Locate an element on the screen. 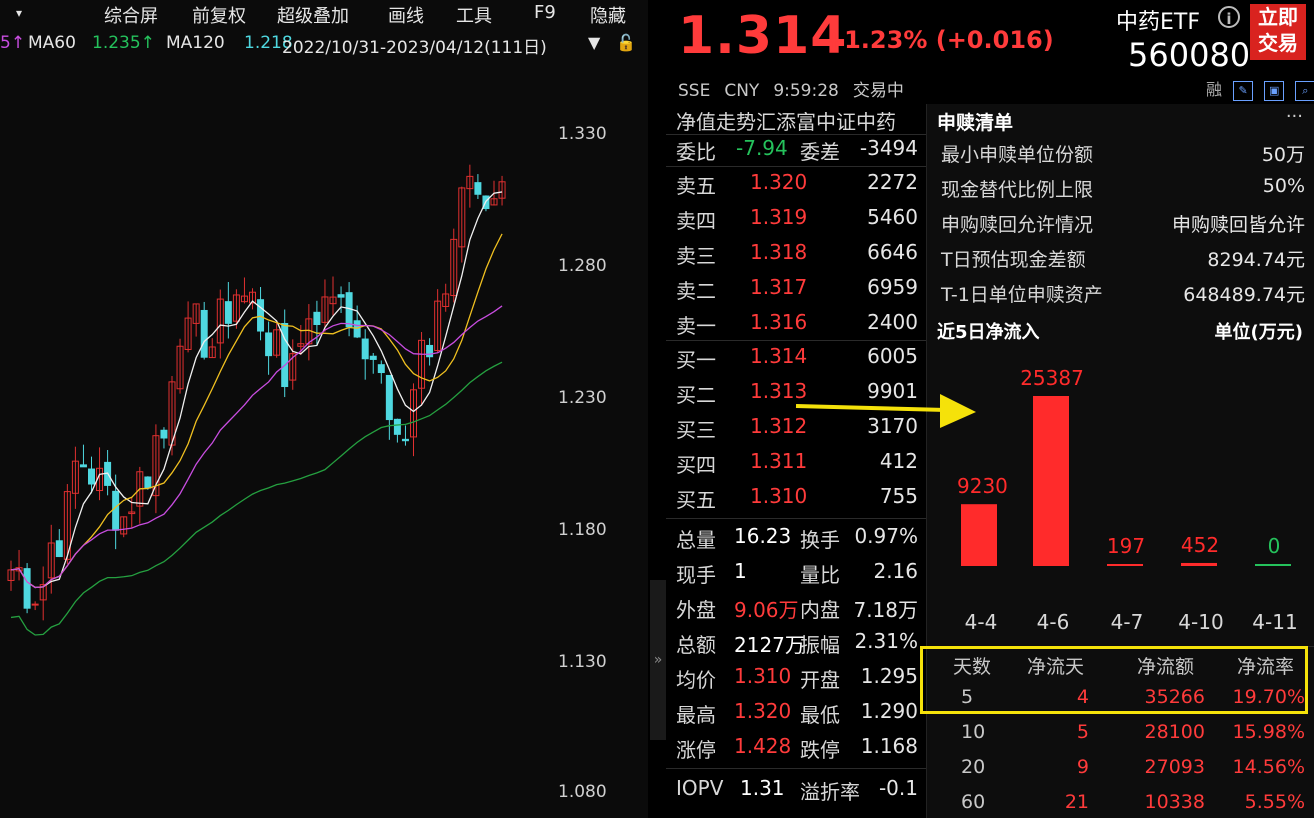  ma60-value: 1.235↑ is located at coordinates (123, 43).